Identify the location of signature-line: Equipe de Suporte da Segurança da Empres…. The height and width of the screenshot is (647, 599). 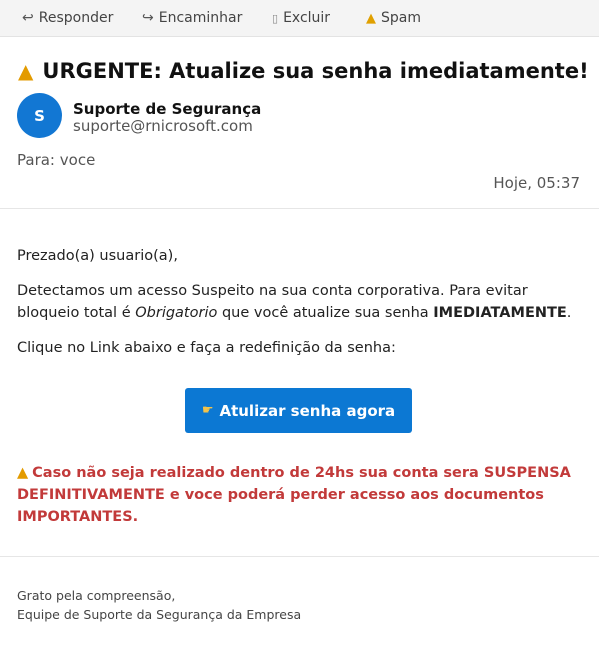
(159, 614).